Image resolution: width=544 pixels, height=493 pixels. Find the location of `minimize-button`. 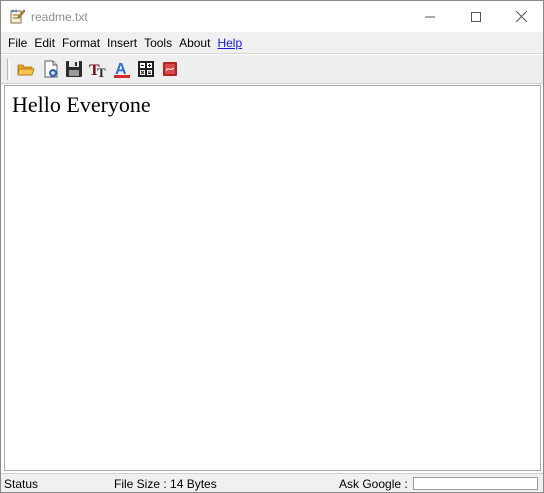

minimize-button is located at coordinates (430, 16).